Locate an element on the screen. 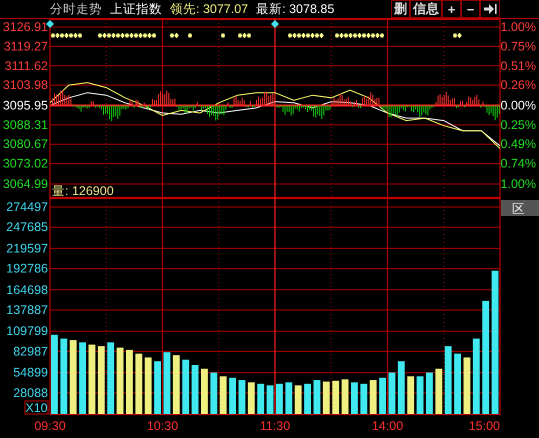 This screenshot has height=438, width=539. price-axis-label: 3080.67 is located at coordinates (25, 144).